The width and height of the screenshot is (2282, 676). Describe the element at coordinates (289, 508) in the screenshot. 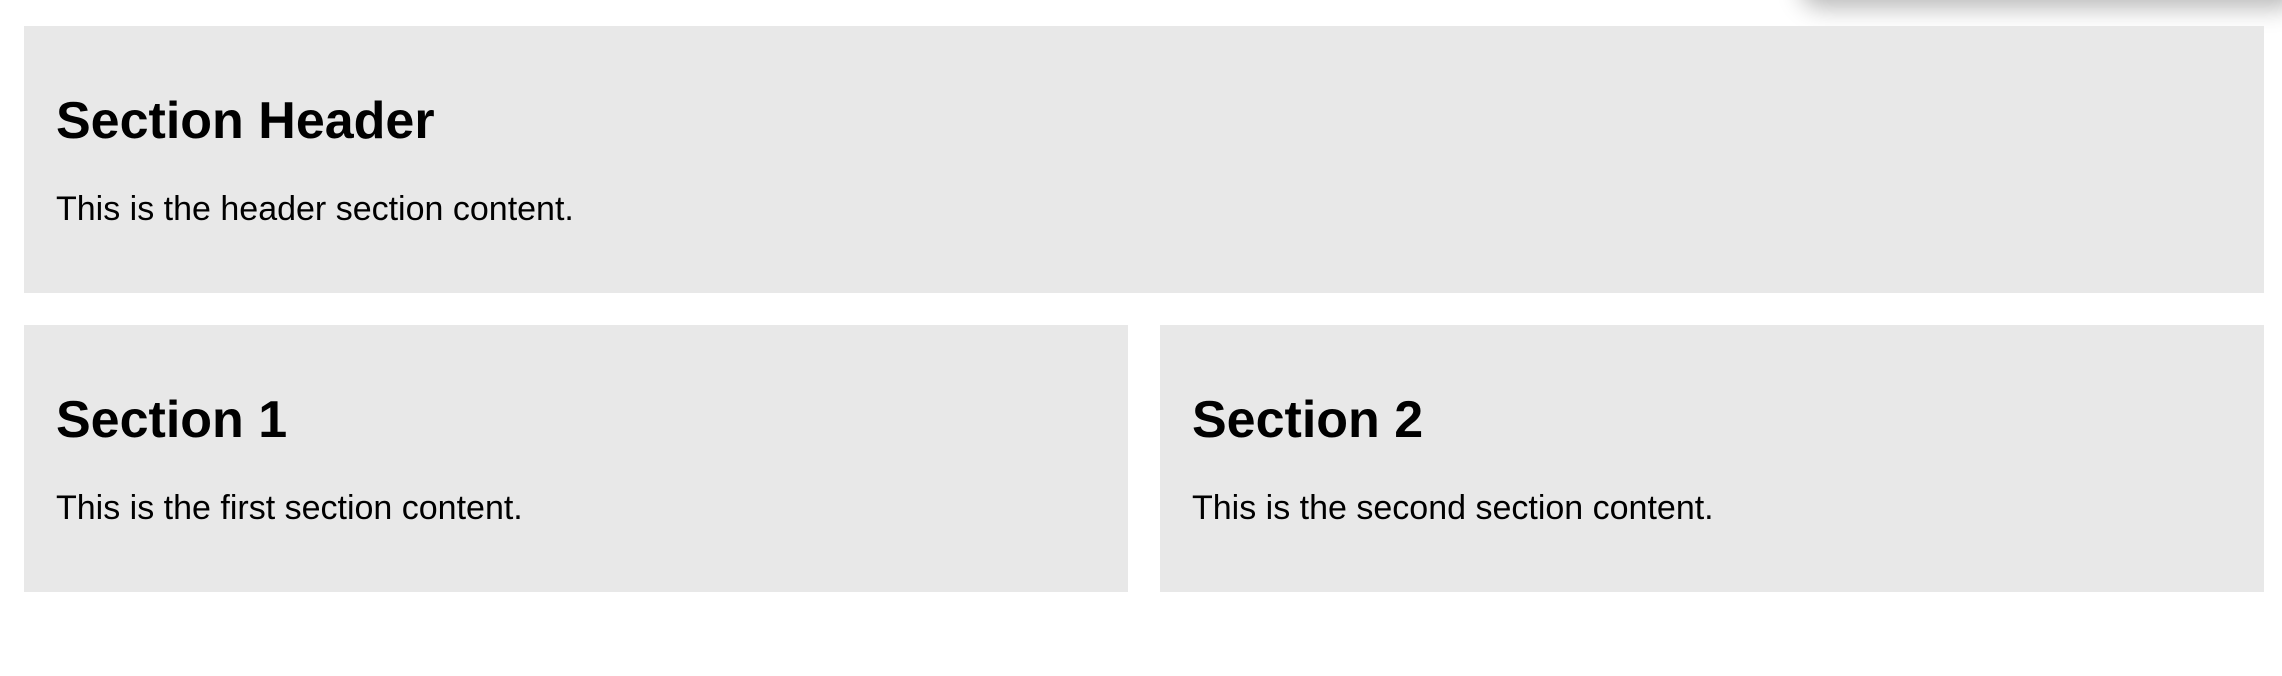

I see `section-1-content: This is the first section content.` at that location.